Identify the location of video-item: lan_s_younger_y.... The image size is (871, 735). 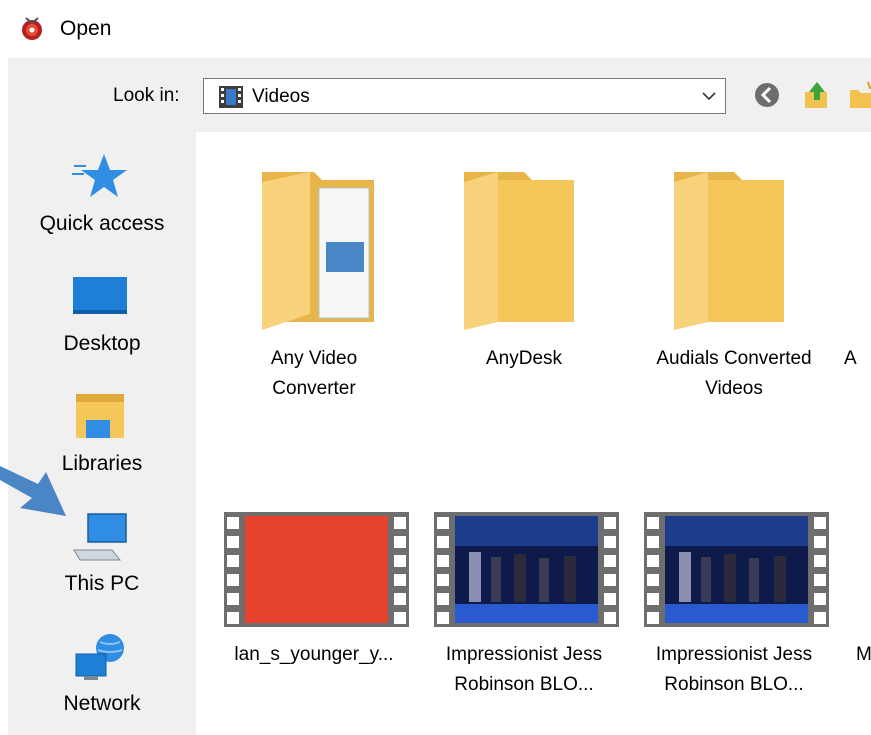
(314, 612).